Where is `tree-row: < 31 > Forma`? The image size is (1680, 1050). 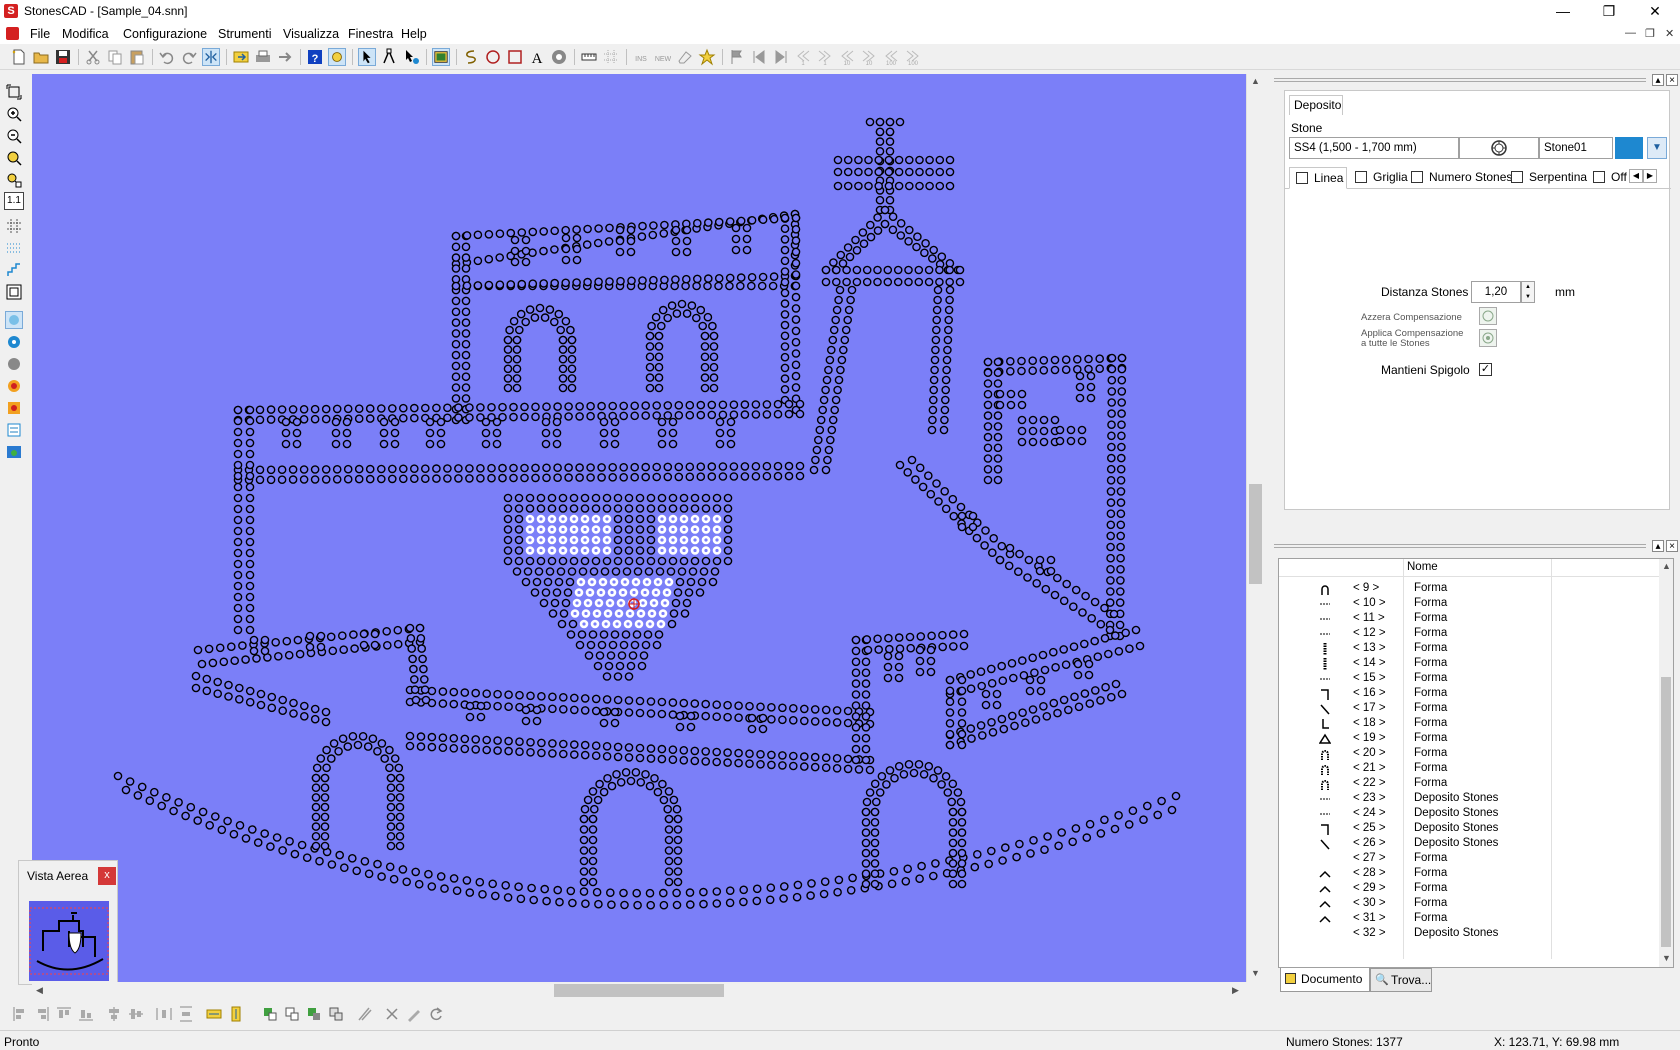 tree-row: < 31 > Forma is located at coordinates (1469, 919).